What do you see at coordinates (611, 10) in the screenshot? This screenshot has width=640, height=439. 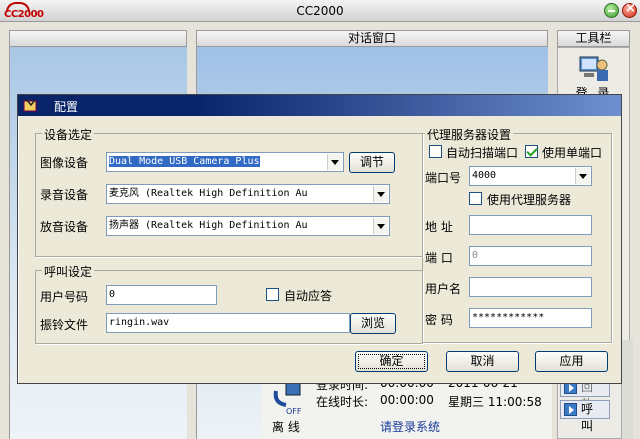 I see `minimize-button` at bounding box center [611, 10].